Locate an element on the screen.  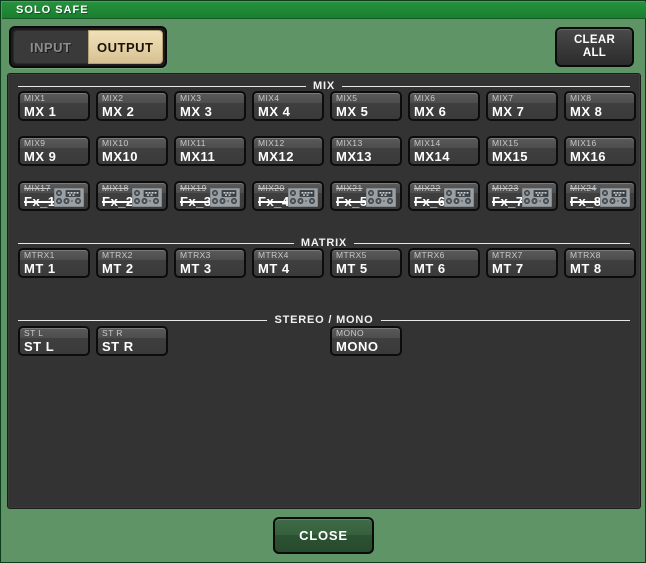
stereo-mono-row-1: ST L ST L ST R ST R MONO MONO is located at coordinates (210, 341).